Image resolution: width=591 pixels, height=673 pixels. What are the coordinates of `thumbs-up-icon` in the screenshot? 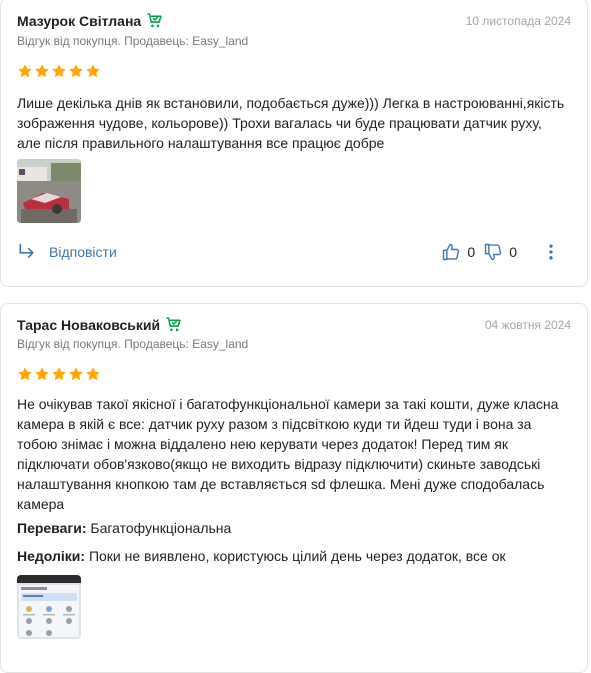 It's located at (451, 252).